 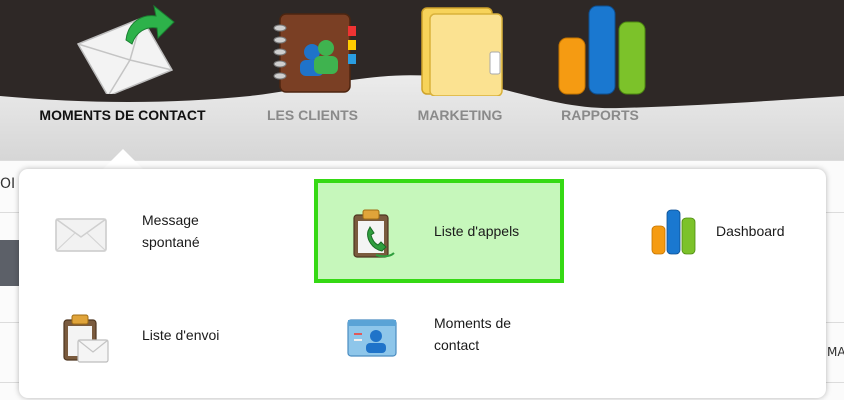 I want to click on menu-item-dashboard: Dashboard, so click(x=730, y=232).